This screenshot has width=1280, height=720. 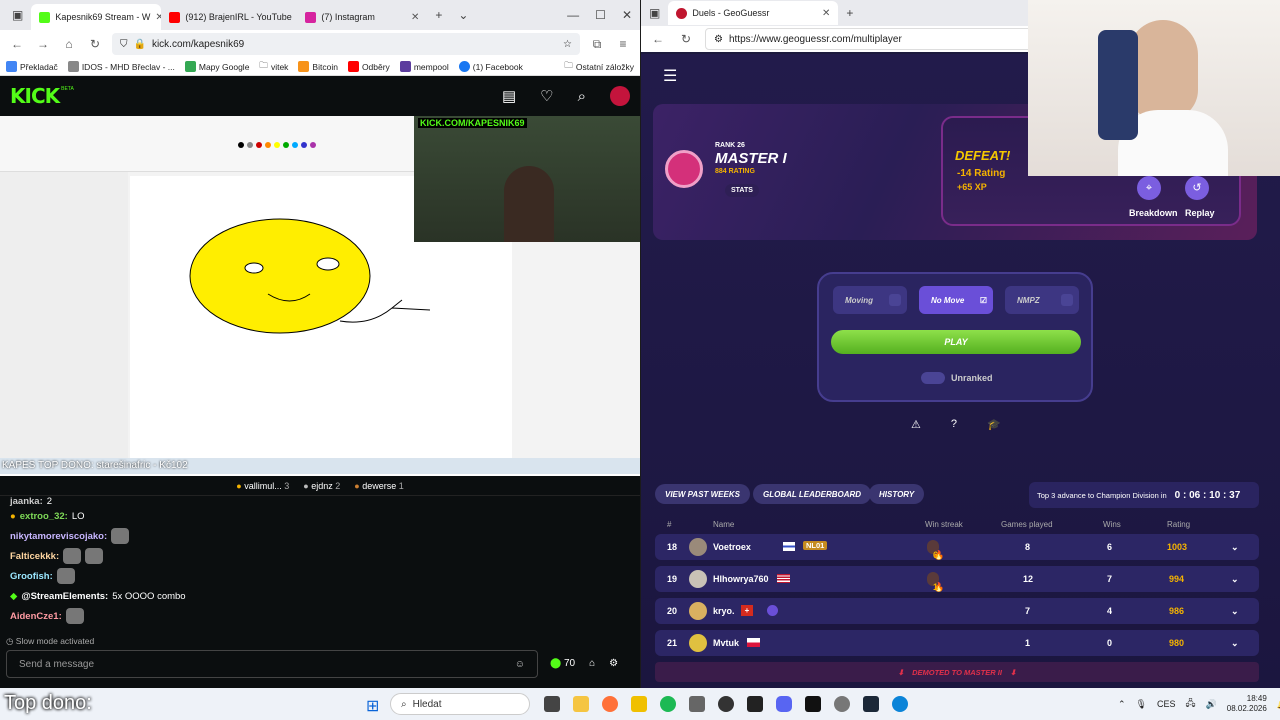 What do you see at coordinates (1141, 704) in the screenshot?
I see `microphone-icon: 🎙` at bounding box center [1141, 704].